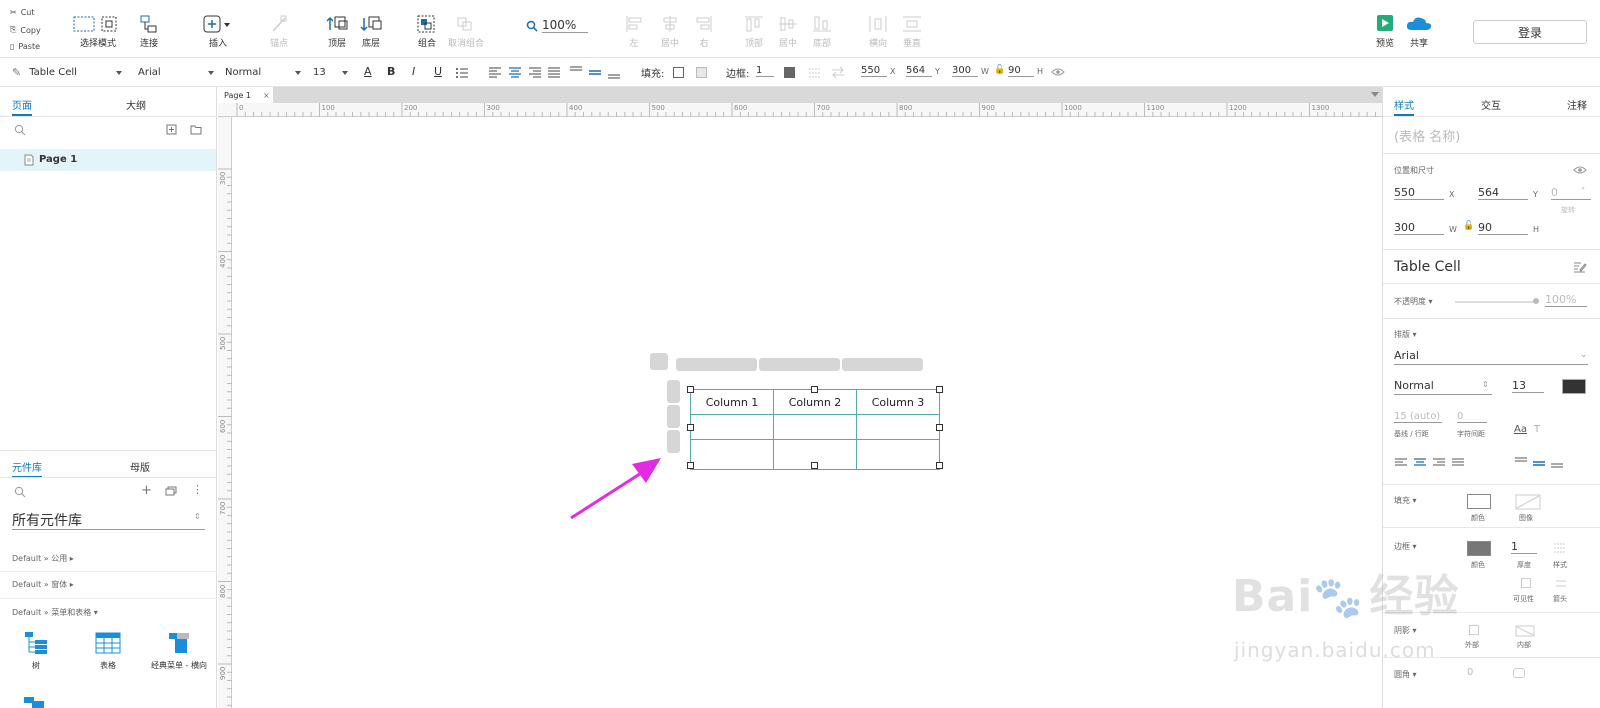  I want to click on resize-handle-s, so click(814, 465).